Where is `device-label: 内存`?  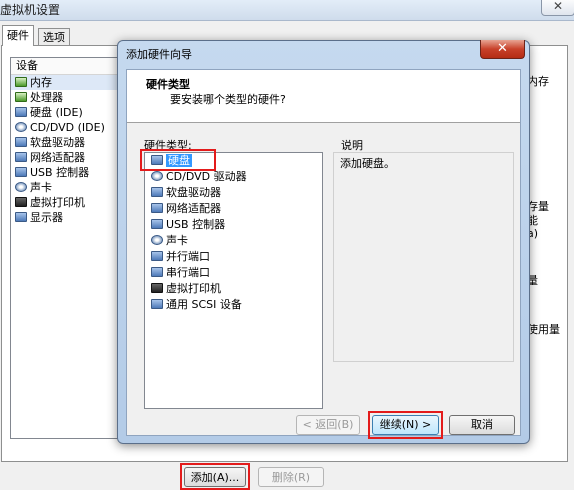 device-label: 内存 is located at coordinates (41, 82).